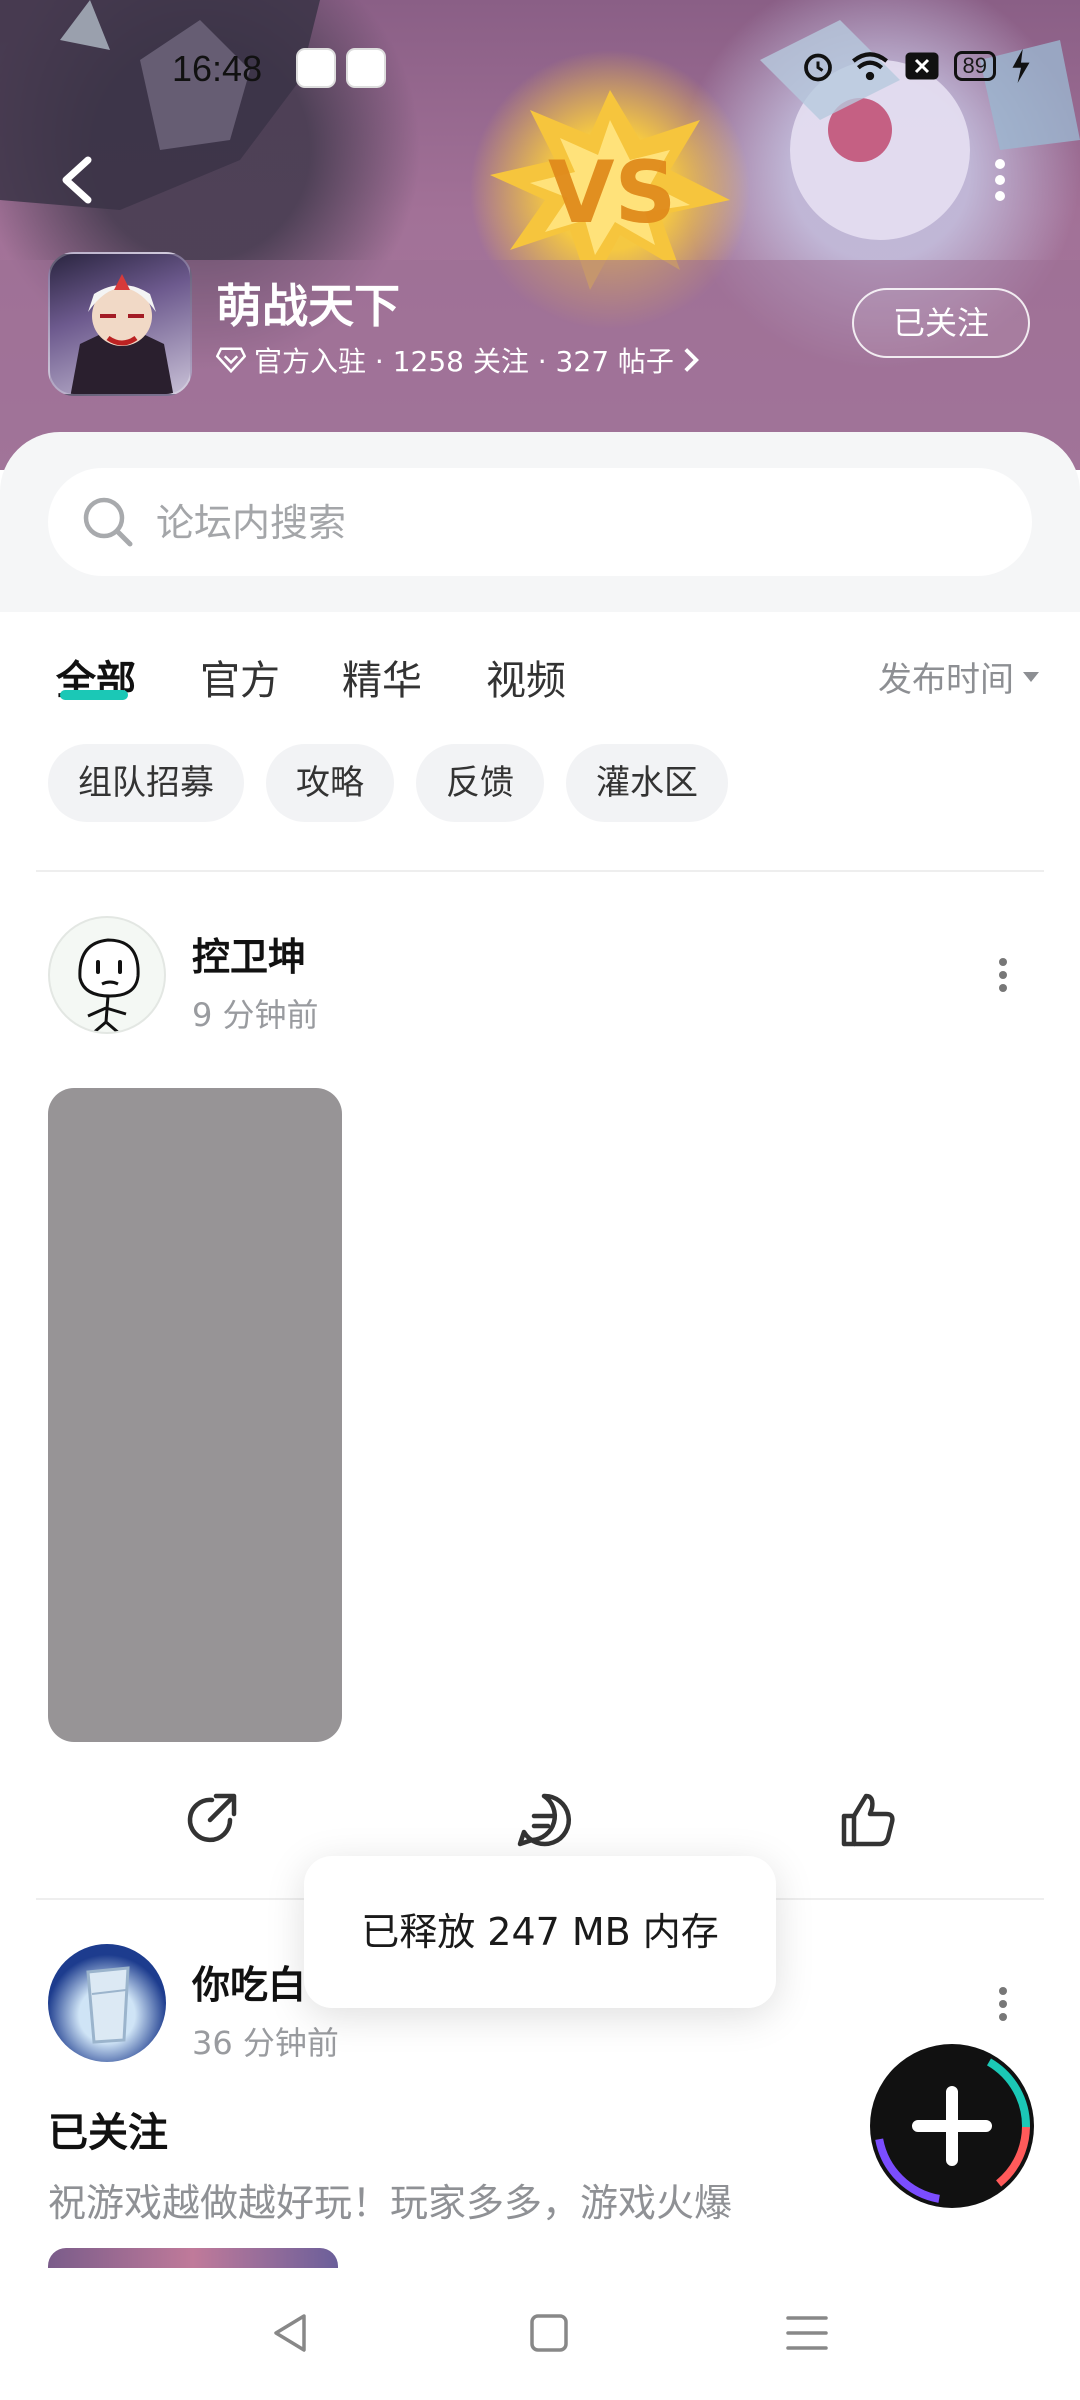 The image size is (1080, 2400). Describe the element at coordinates (807, 2333) in the screenshot. I see `nav-menu-icon` at that location.